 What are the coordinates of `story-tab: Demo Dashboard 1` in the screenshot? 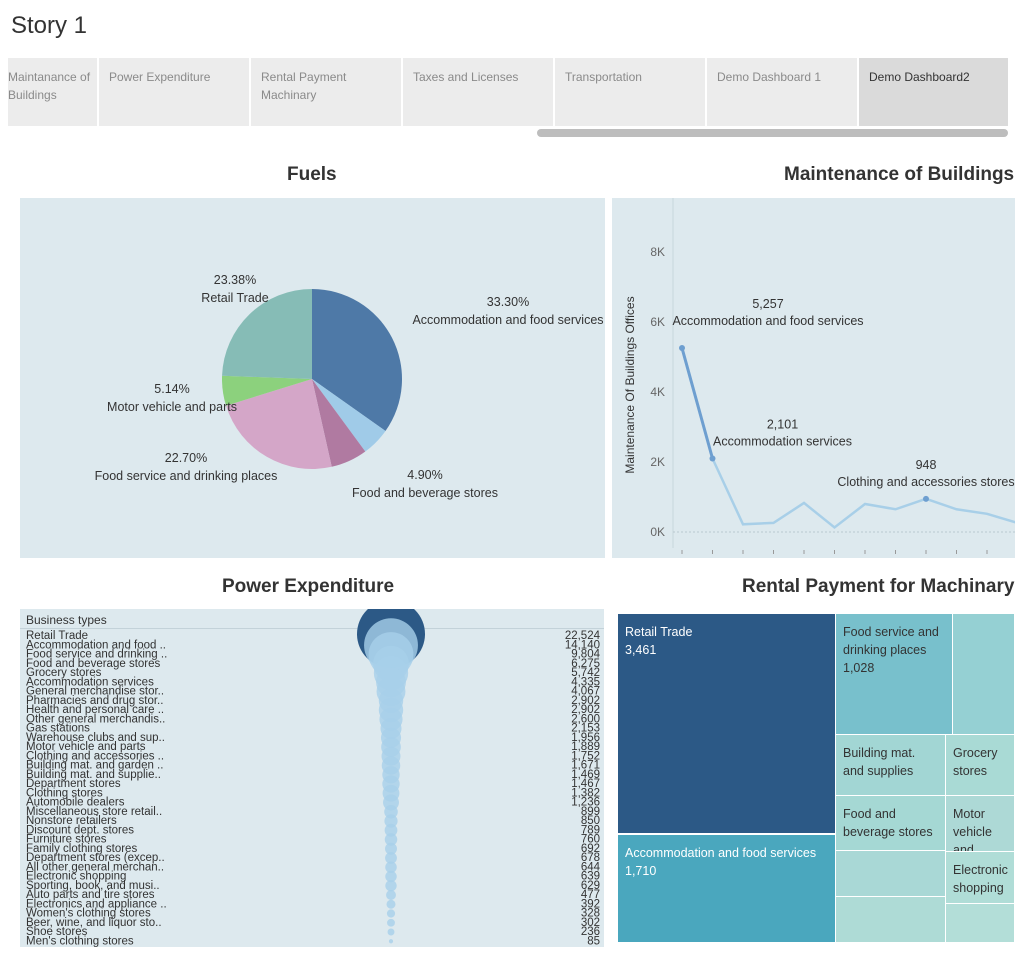 It's located at (782, 92).